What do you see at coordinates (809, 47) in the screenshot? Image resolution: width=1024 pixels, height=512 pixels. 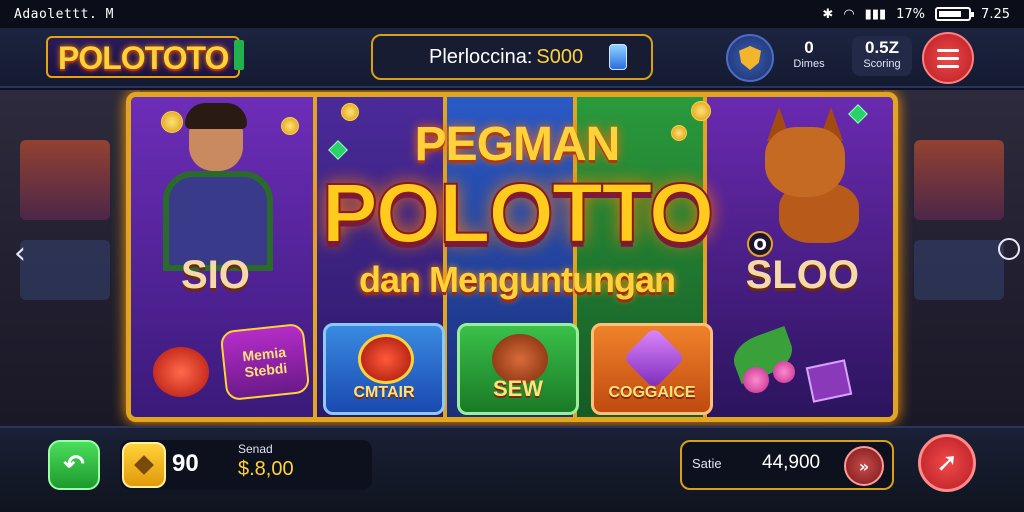 I see `dimes-value: 0` at bounding box center [809, 47].